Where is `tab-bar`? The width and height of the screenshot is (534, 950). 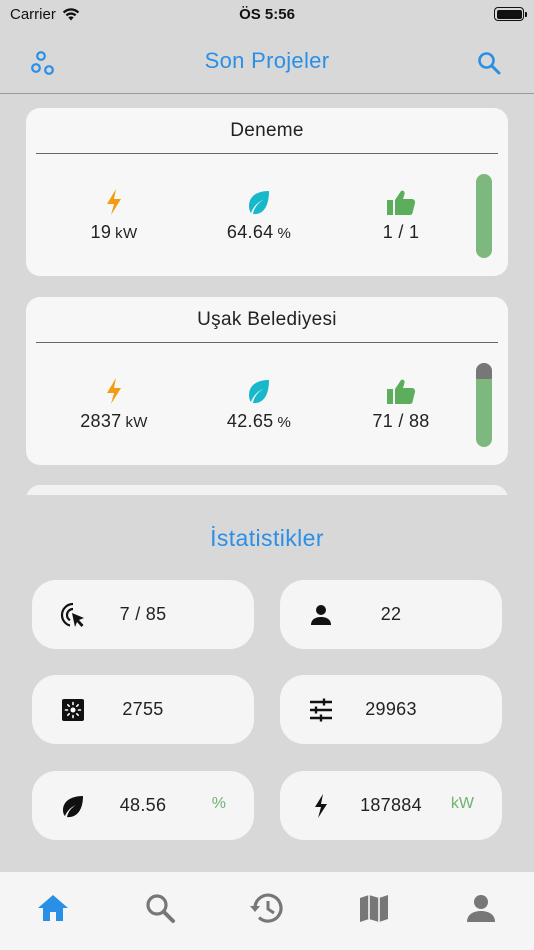 tab-bar is located at coordinates (267, 911).